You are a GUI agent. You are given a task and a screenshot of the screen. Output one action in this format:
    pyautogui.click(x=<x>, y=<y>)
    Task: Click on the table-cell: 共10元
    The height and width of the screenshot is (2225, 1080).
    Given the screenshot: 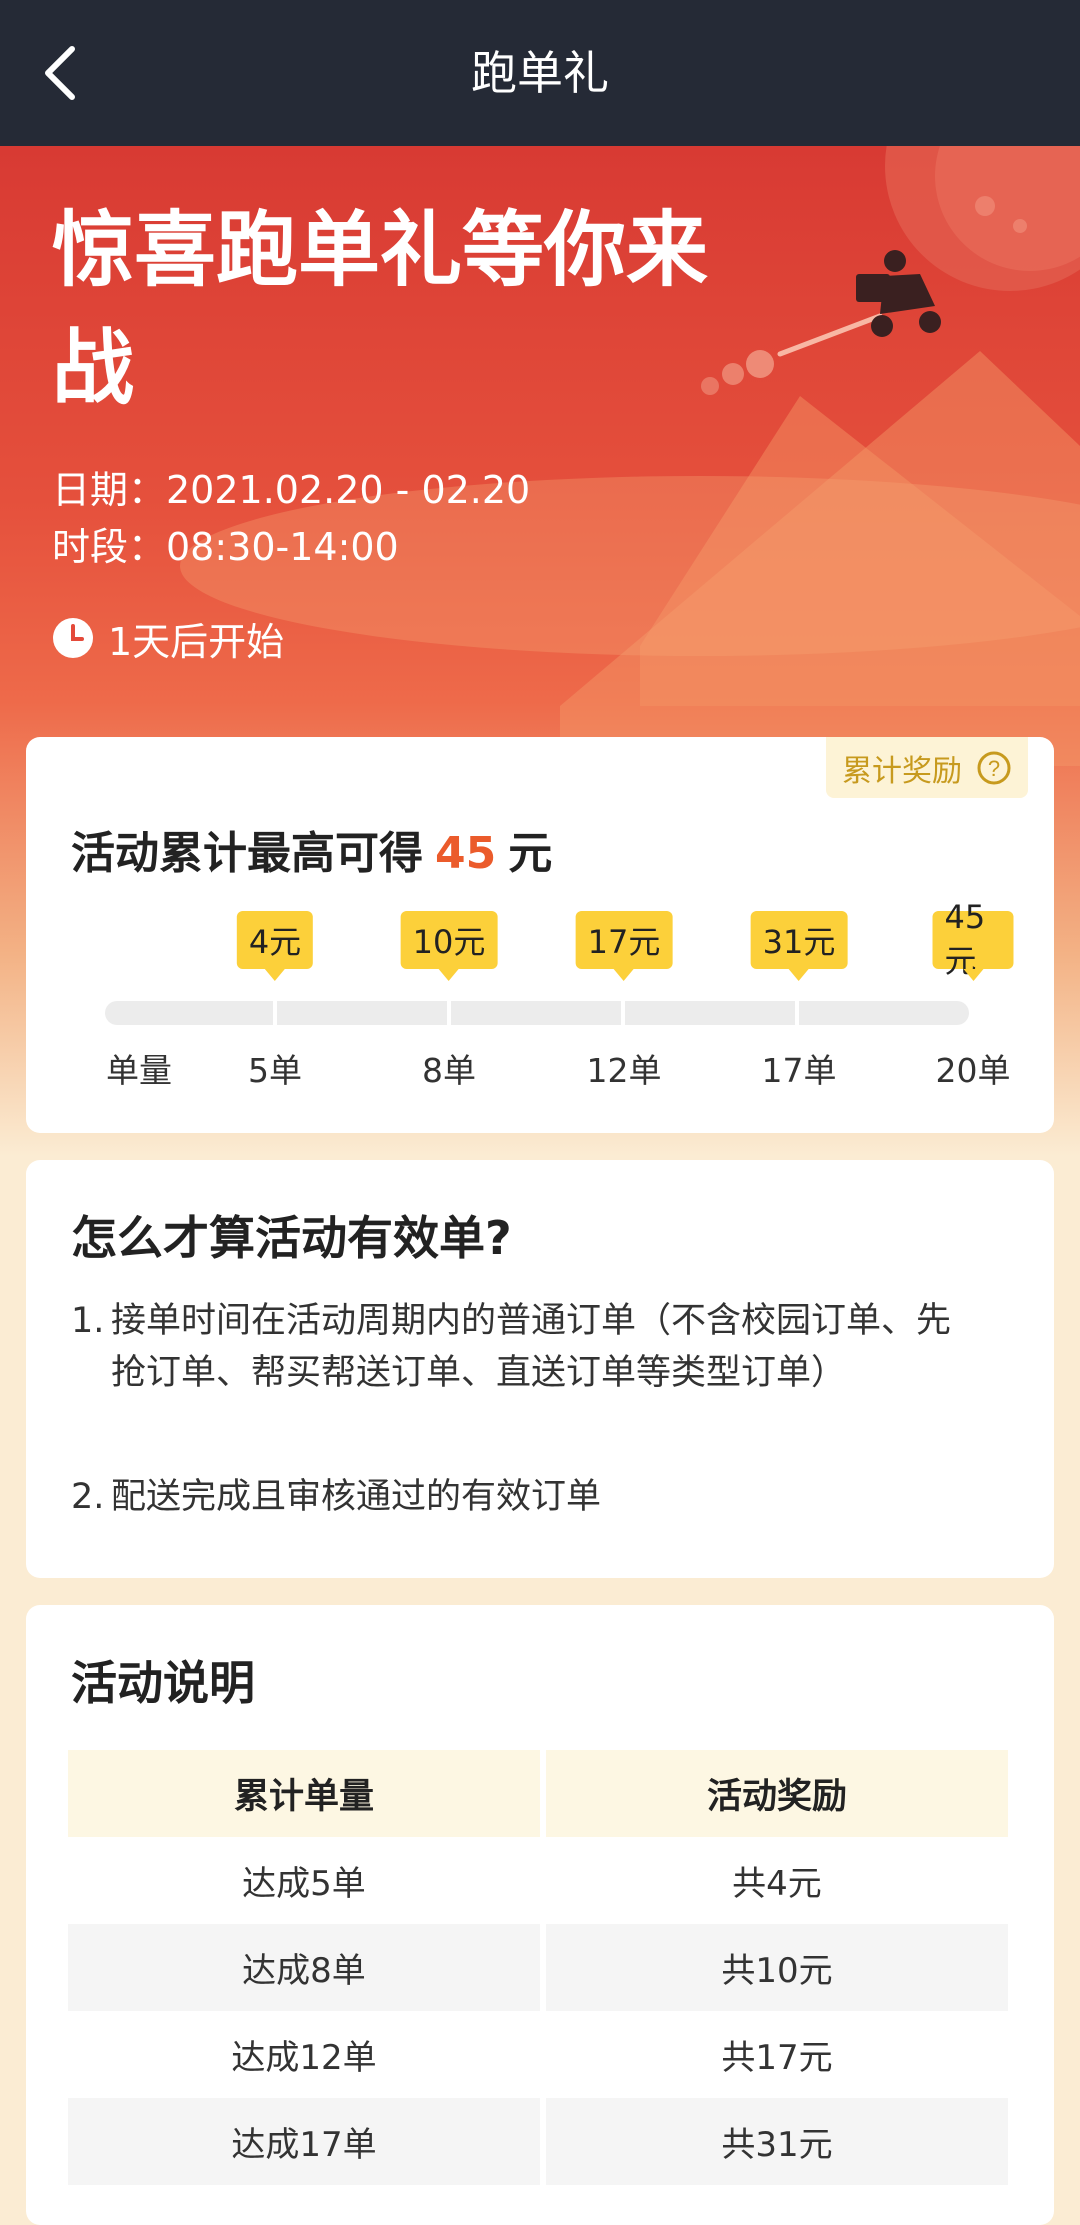 What is the action you would take?
    pyautogui.click(x=777, y=1967)
    